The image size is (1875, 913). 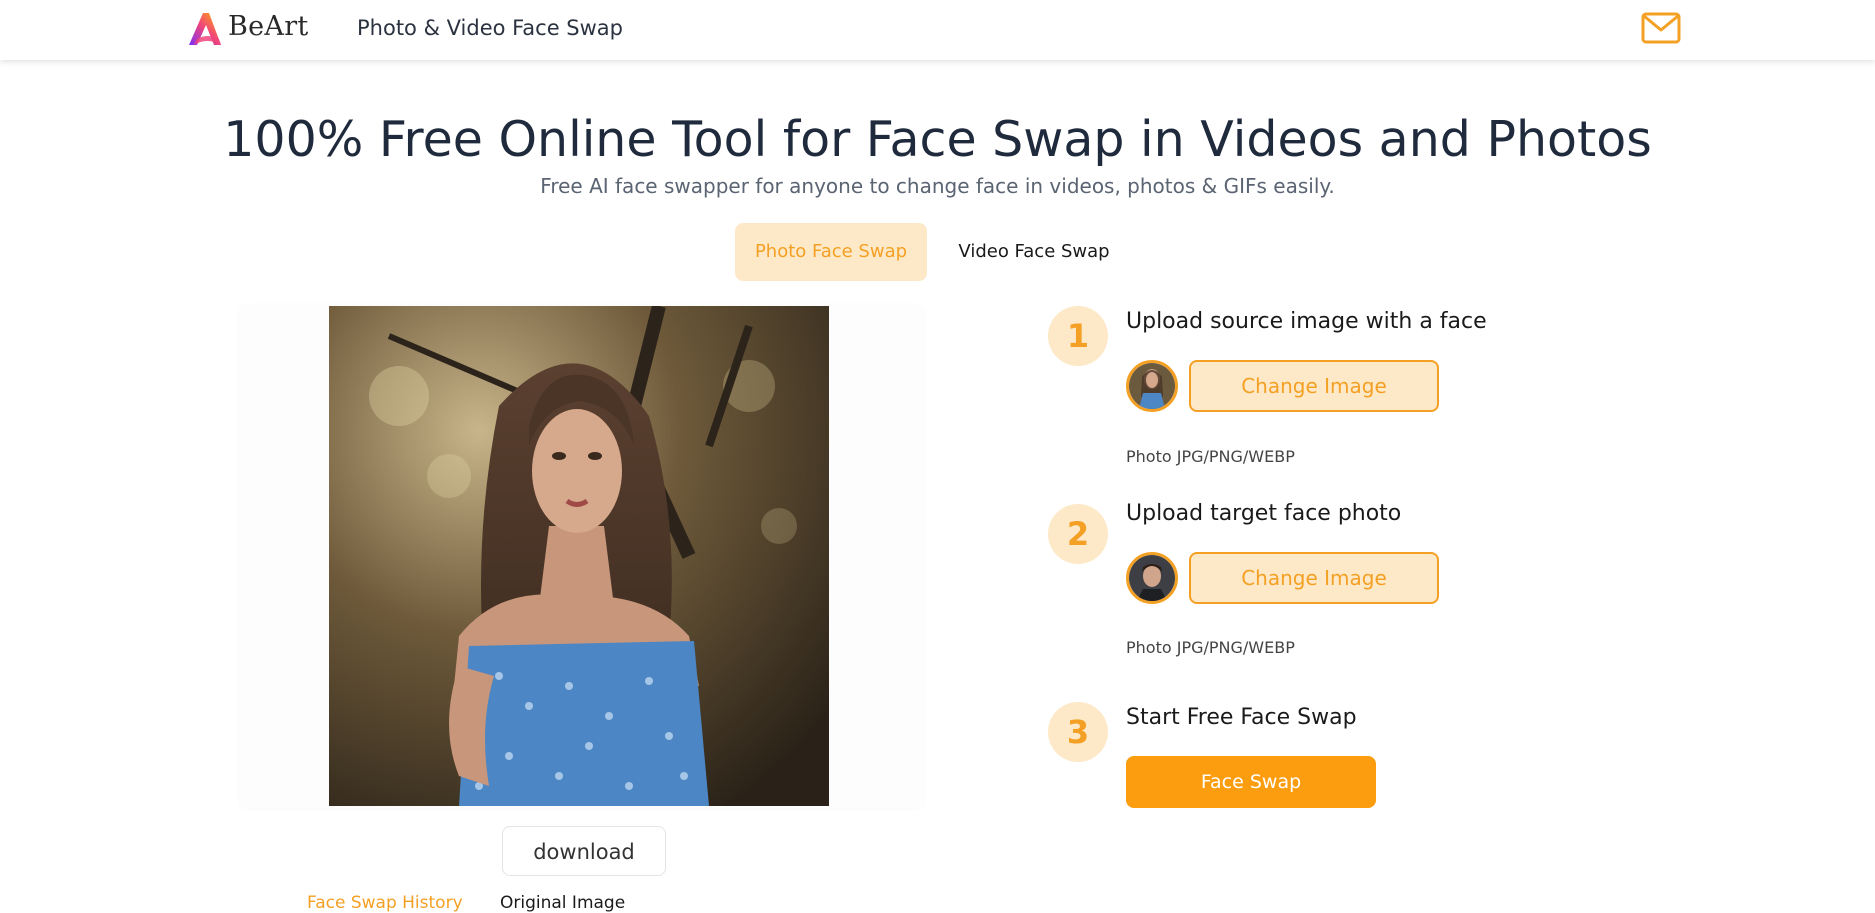 What do you see at coordinates (268, 26) in the screenshot?
I see `brand-name: BeArt` at bounding box center [268, 26].